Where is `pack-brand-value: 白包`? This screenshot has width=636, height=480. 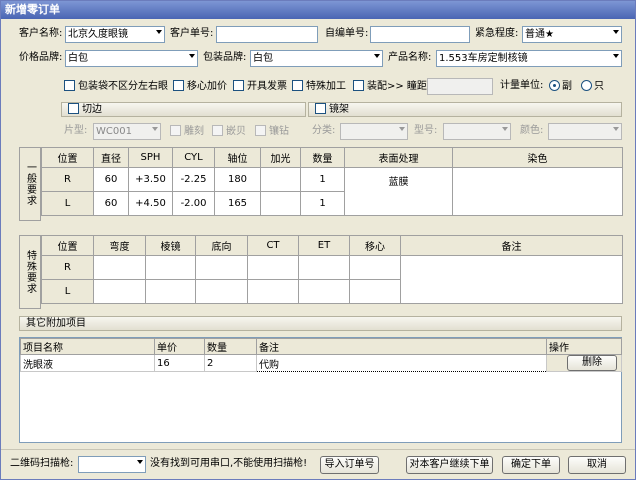 pack-brand-value: 白包 is located at coordinates (263, 58).